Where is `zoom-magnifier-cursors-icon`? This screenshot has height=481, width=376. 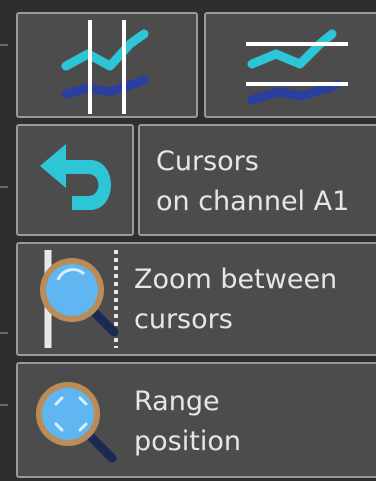
zoom-magnifier-cursors-icon is located at coordinates (79, 299).